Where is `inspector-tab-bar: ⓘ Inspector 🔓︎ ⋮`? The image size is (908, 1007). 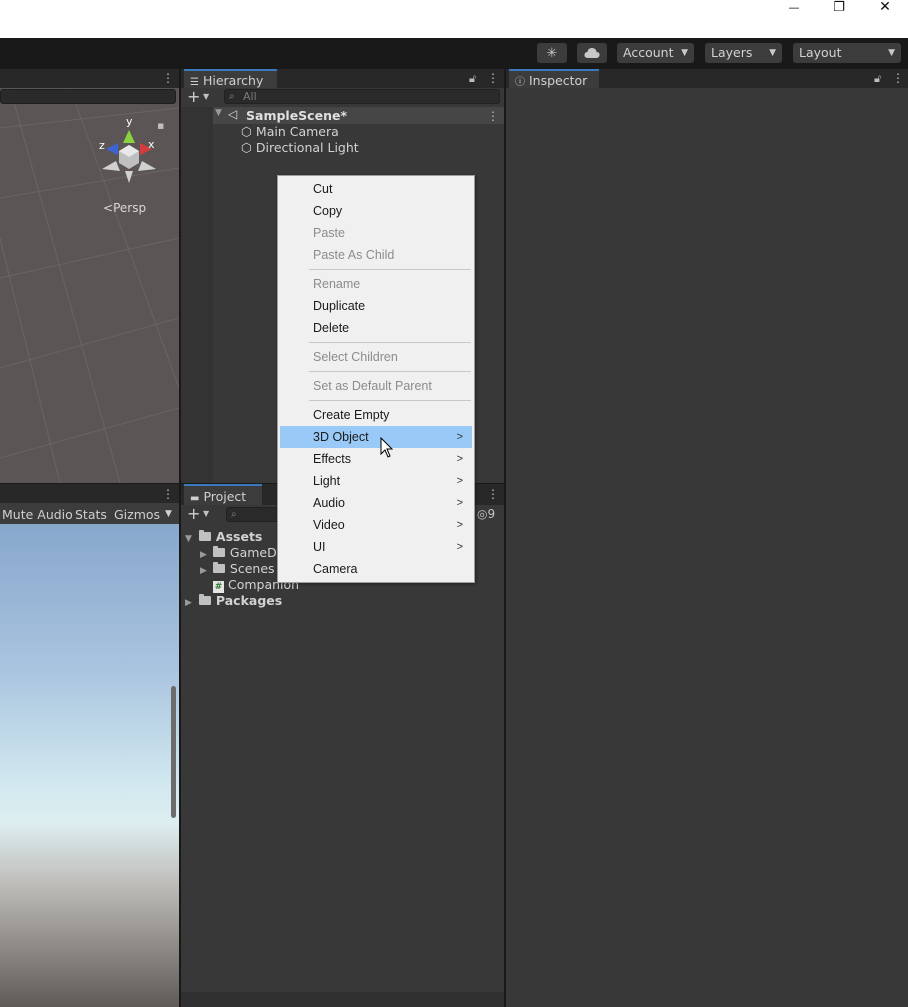
inspector-tab-bar: ⓘ Inspector 🔓︎ ⋮ is located at coordinates (707, 78).